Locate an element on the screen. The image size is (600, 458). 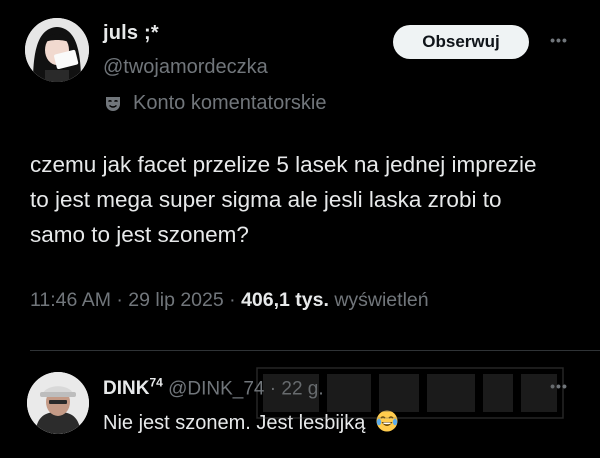
author-handle: @twojamordeczka is located at coordinates (185, 67).